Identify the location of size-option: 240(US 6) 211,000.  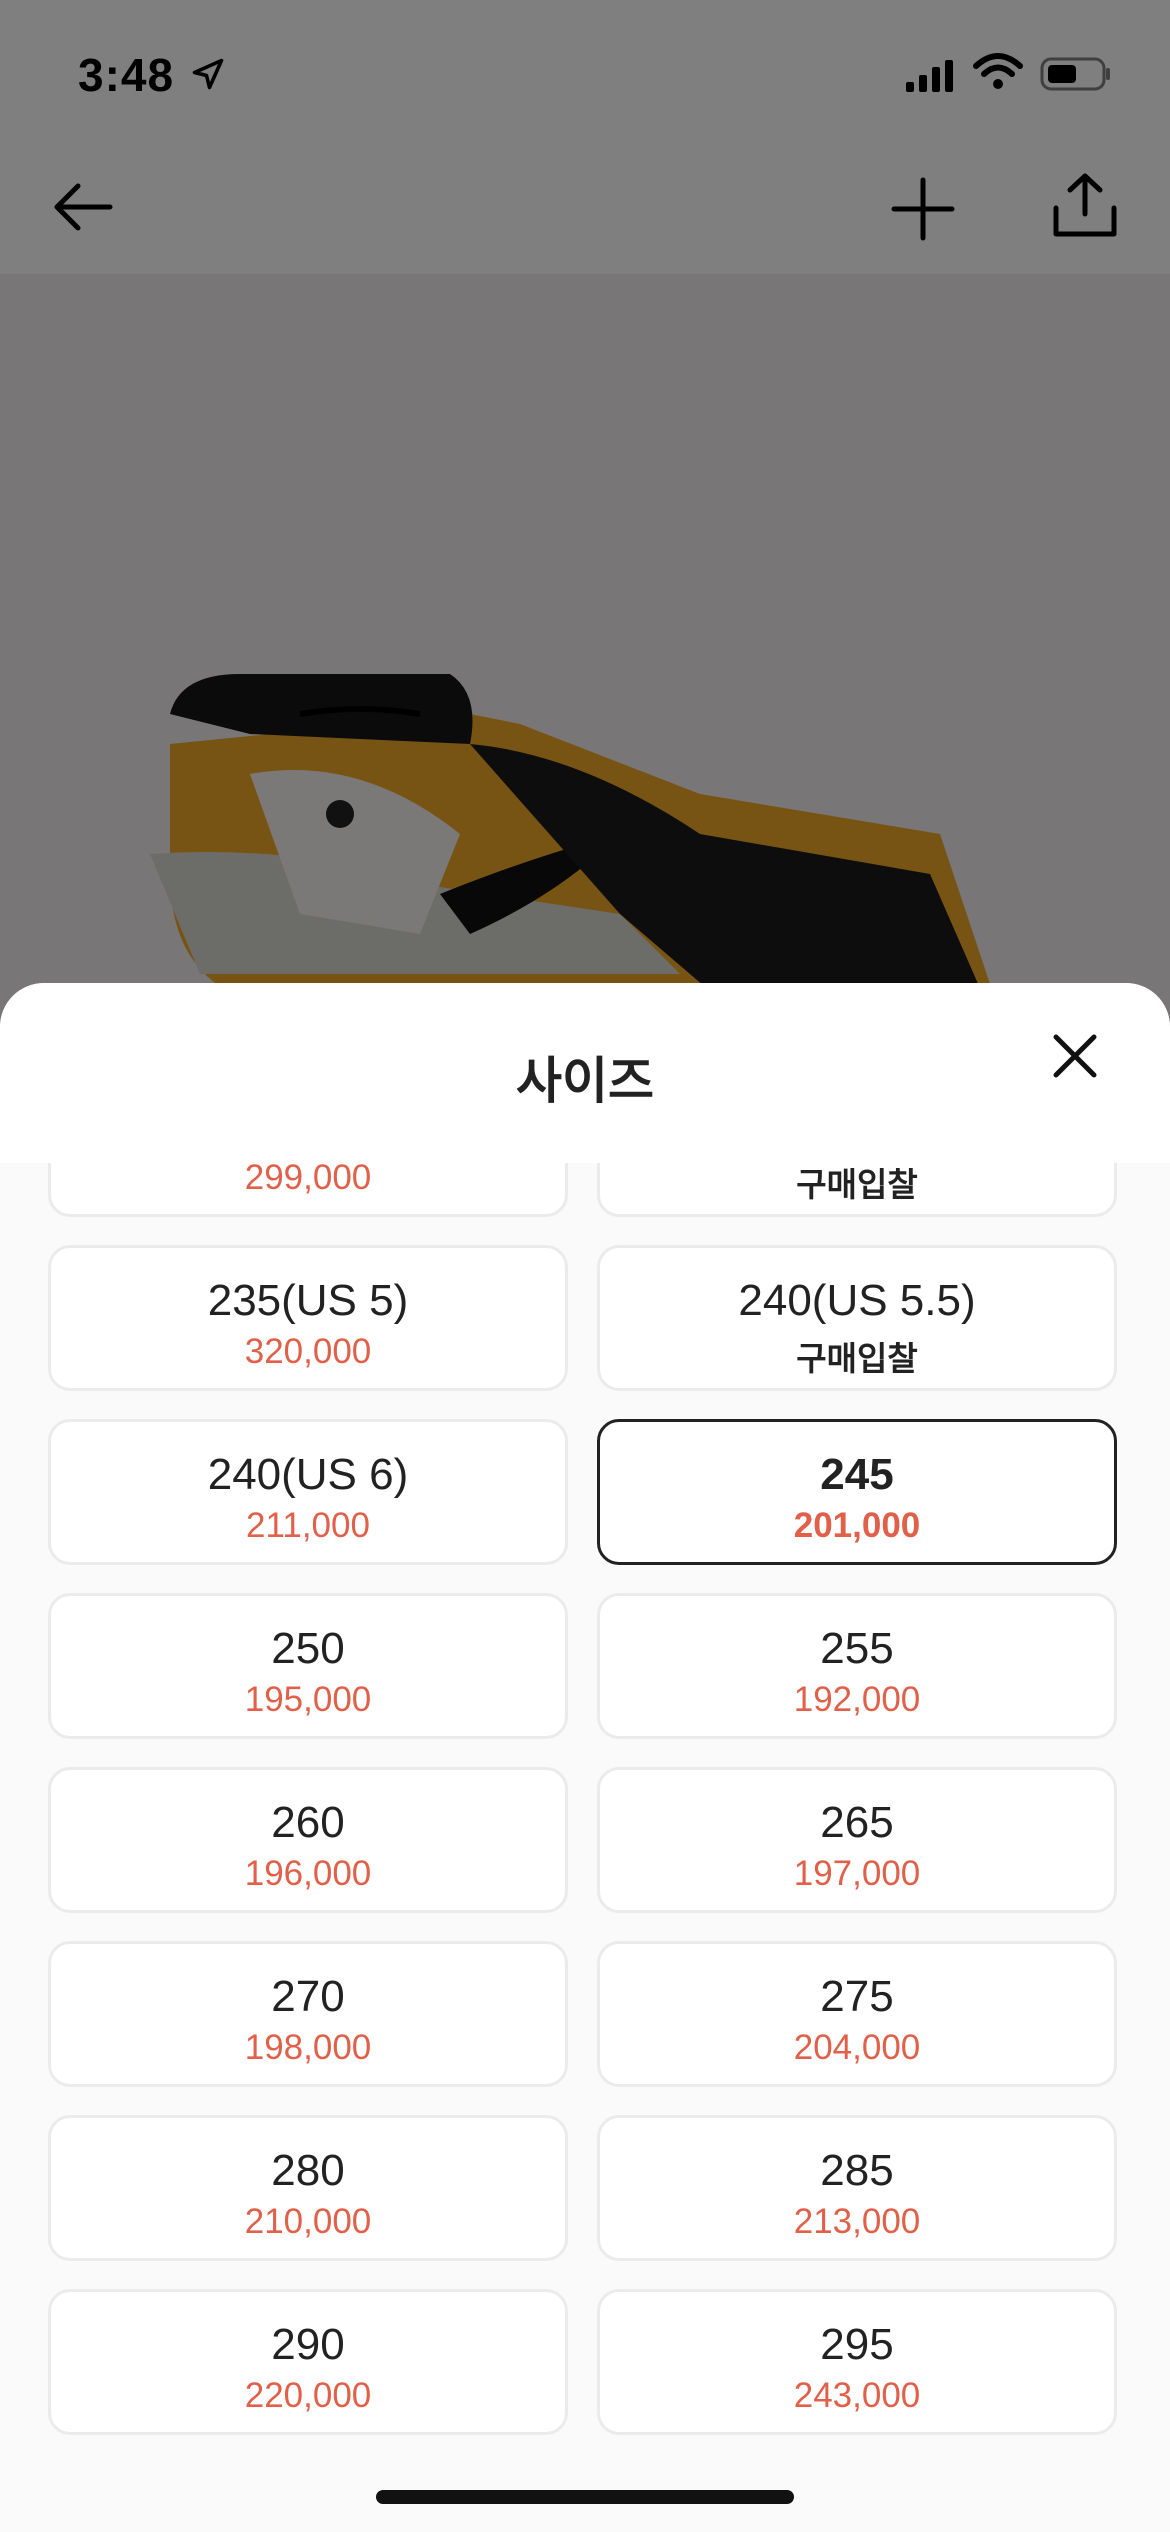
(308, 1492).